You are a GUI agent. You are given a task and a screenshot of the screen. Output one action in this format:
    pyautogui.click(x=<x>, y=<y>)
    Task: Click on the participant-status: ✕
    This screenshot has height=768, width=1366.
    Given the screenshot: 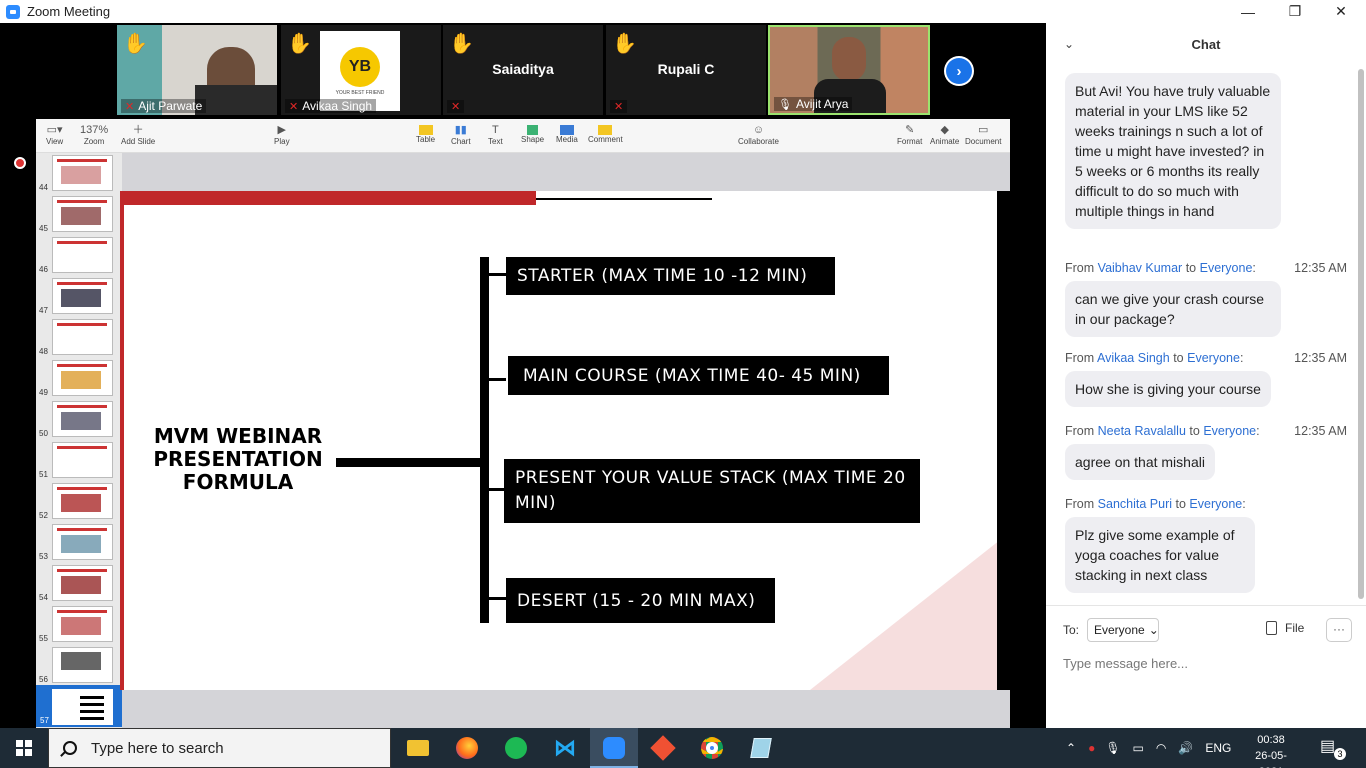 What is the action you would take?
    pyautogui.click(x=619, y=106)
    